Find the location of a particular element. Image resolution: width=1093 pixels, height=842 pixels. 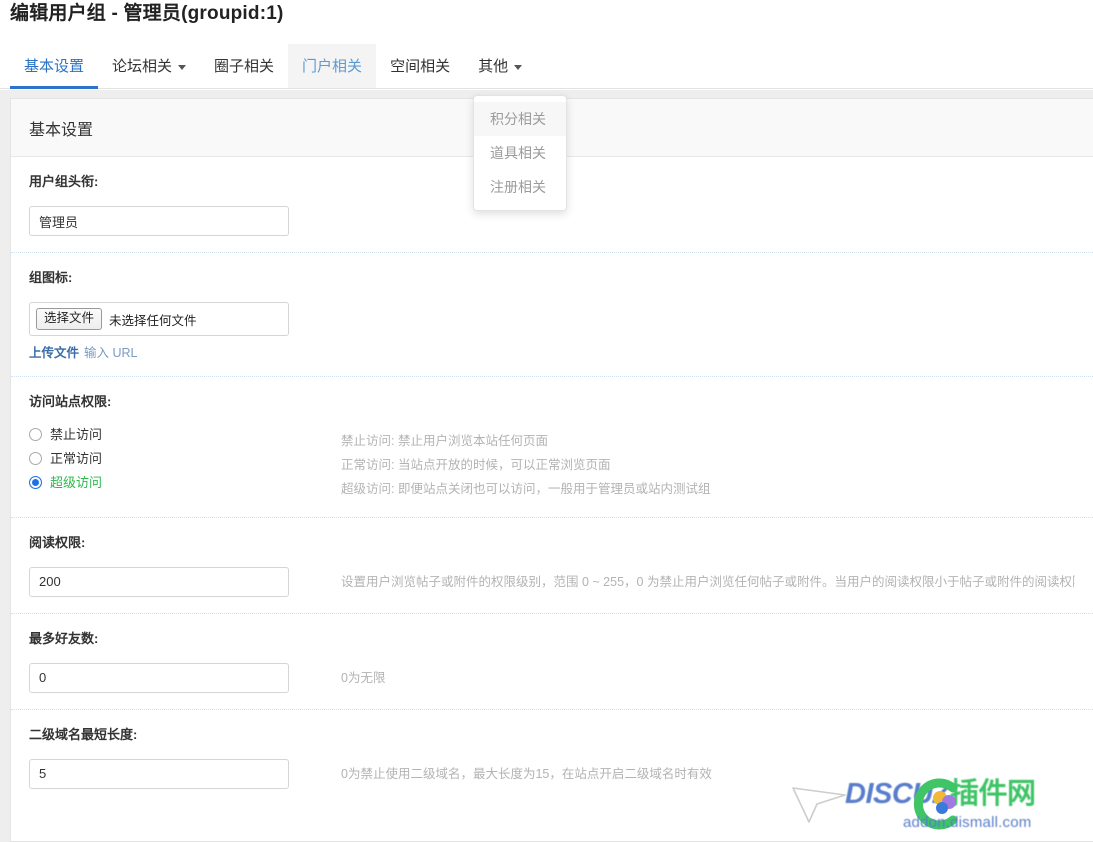

page-title: 编辑用户组 - 管理员(groupid:1) is located at coordinates (147, 13).